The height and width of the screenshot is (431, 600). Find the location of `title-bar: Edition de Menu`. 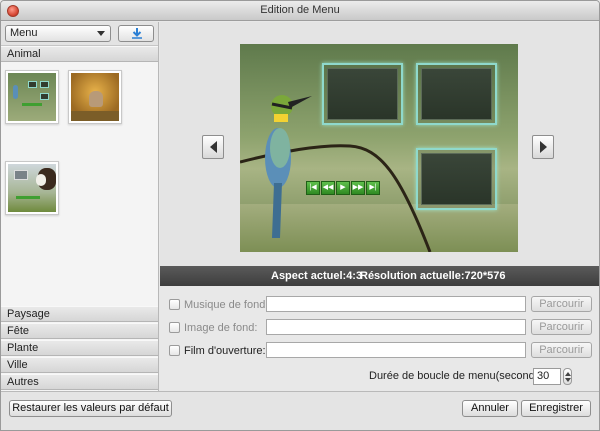

title-bar: Edition de Menu is located at coordinates (300, 11).